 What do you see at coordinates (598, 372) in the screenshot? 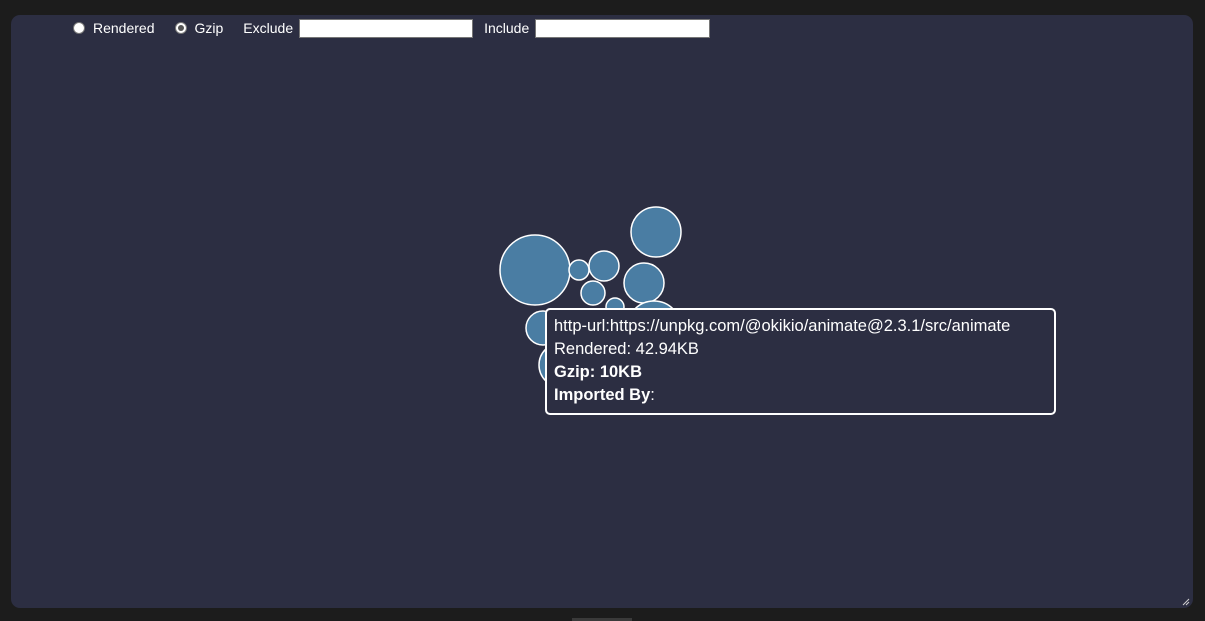
I see `tooltip-gzip-size: Gzip: 10KB` at bounding box center [598, 372].